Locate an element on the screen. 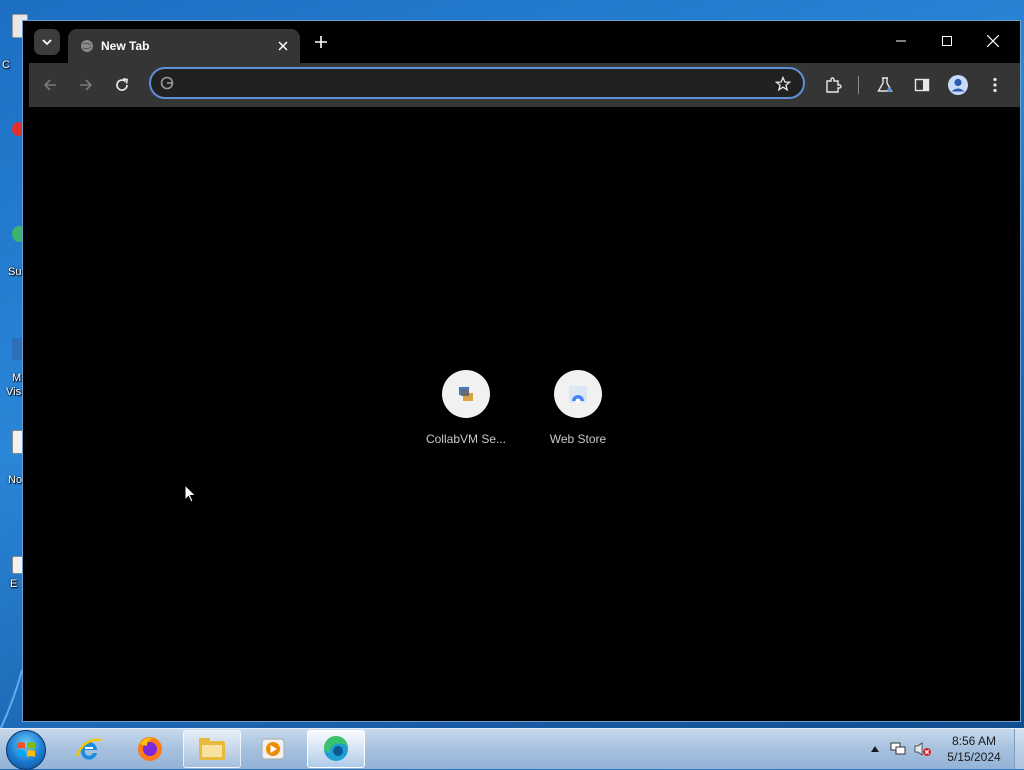  web-store-icon is located at coordinates (578, 395).